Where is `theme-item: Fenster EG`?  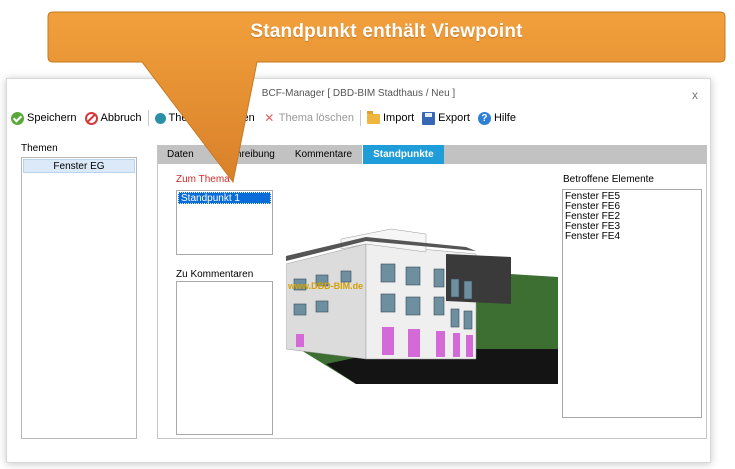 theme-item: Fenster EG is located at coordinates (79, 166).